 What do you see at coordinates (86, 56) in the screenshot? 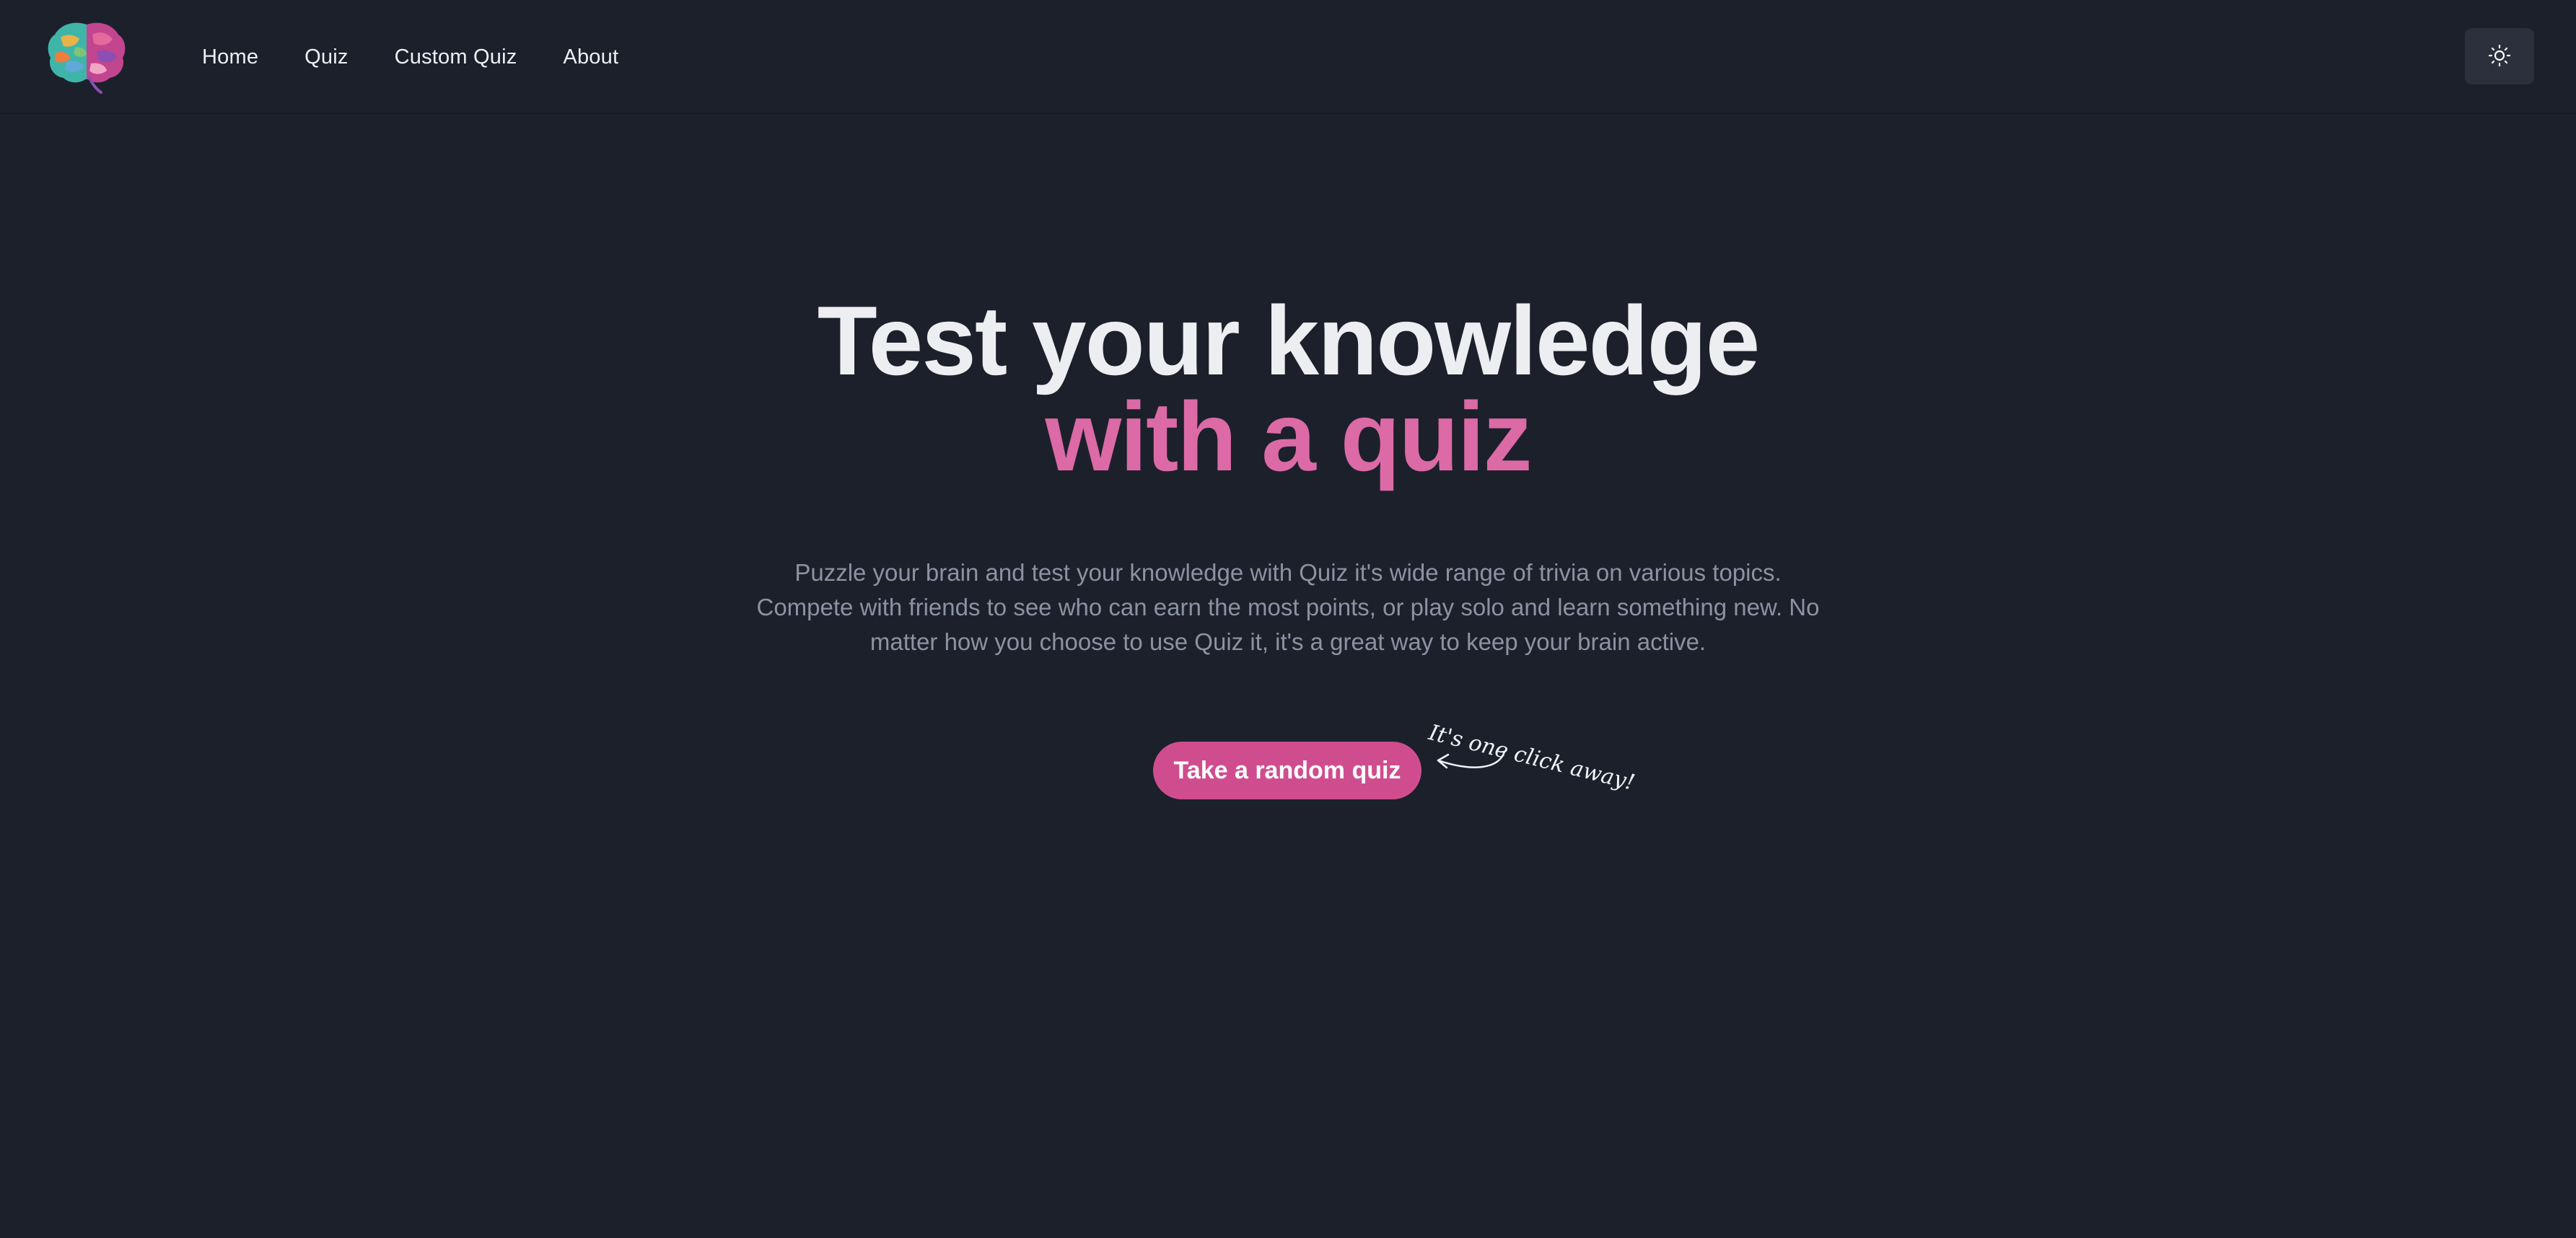
I see `brain-icon` at bounding box center [86, 56].